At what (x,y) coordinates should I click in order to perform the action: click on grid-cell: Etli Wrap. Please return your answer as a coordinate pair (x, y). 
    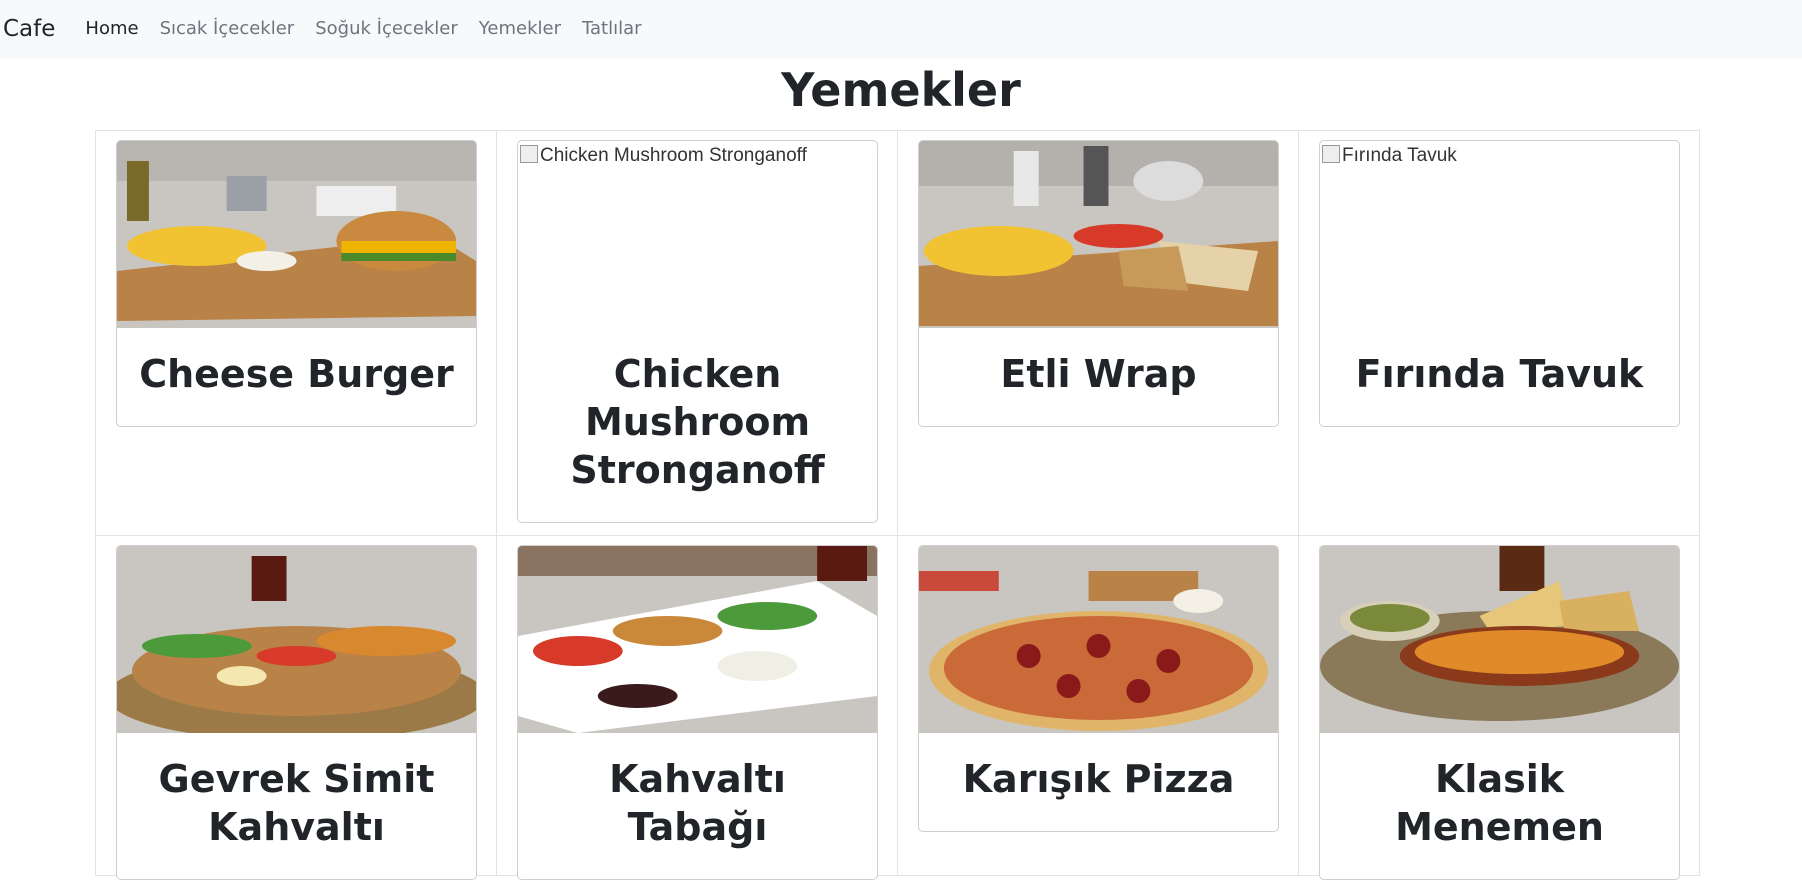
    Looking at the image, I should click on (1098, 333).